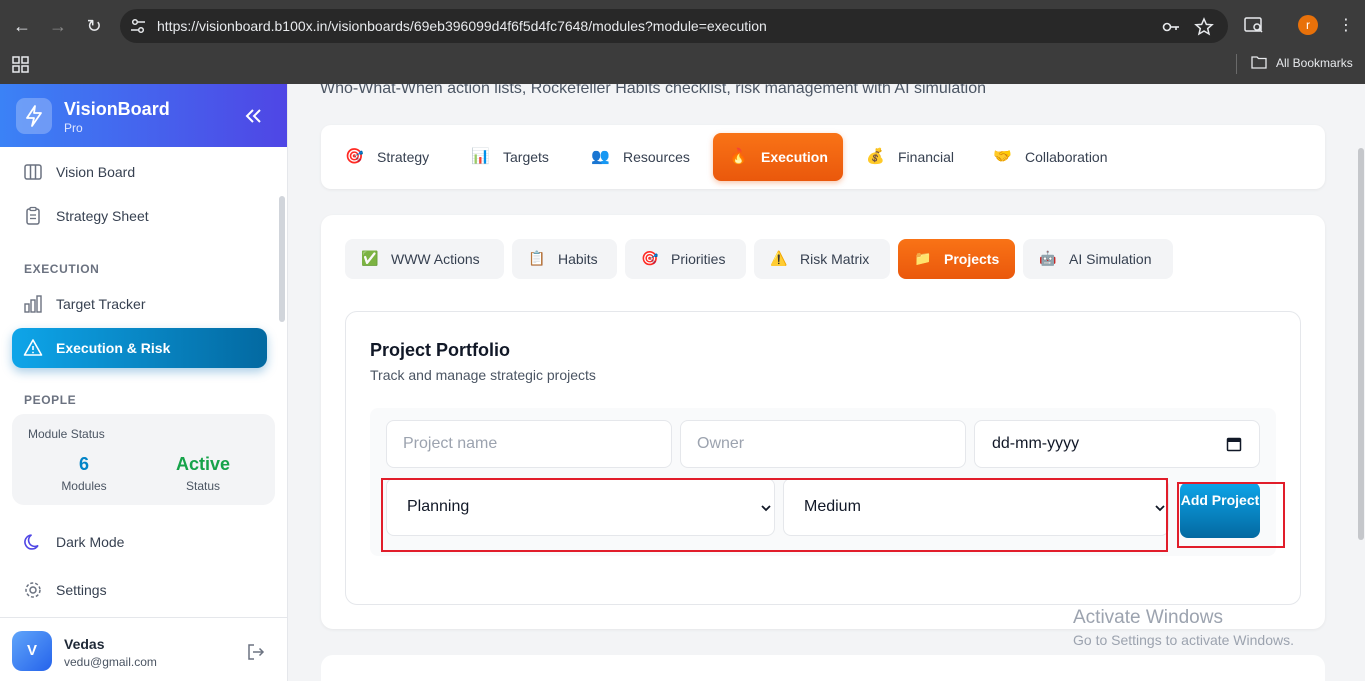 This screenshot has height=681, width=1365. What do you see at coordinates (143, 459) in the screenshot?
I see `module-status-card: Module Status 6 Modules Active Status` at bounding box center [143, 459].